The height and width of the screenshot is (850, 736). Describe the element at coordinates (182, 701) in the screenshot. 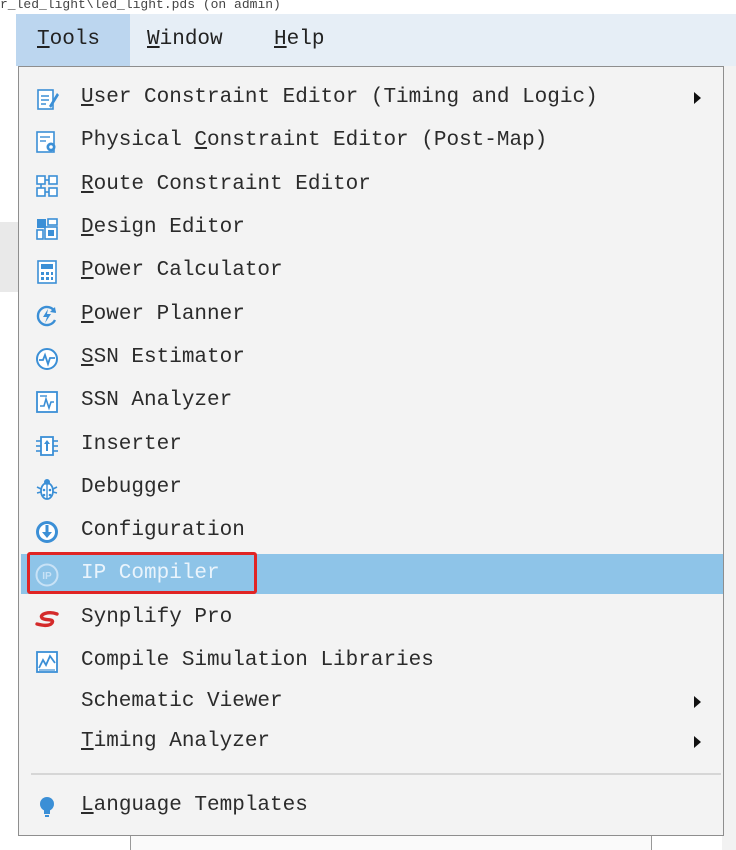

I see `menu-item-label: Schematic Viewer` at that location.